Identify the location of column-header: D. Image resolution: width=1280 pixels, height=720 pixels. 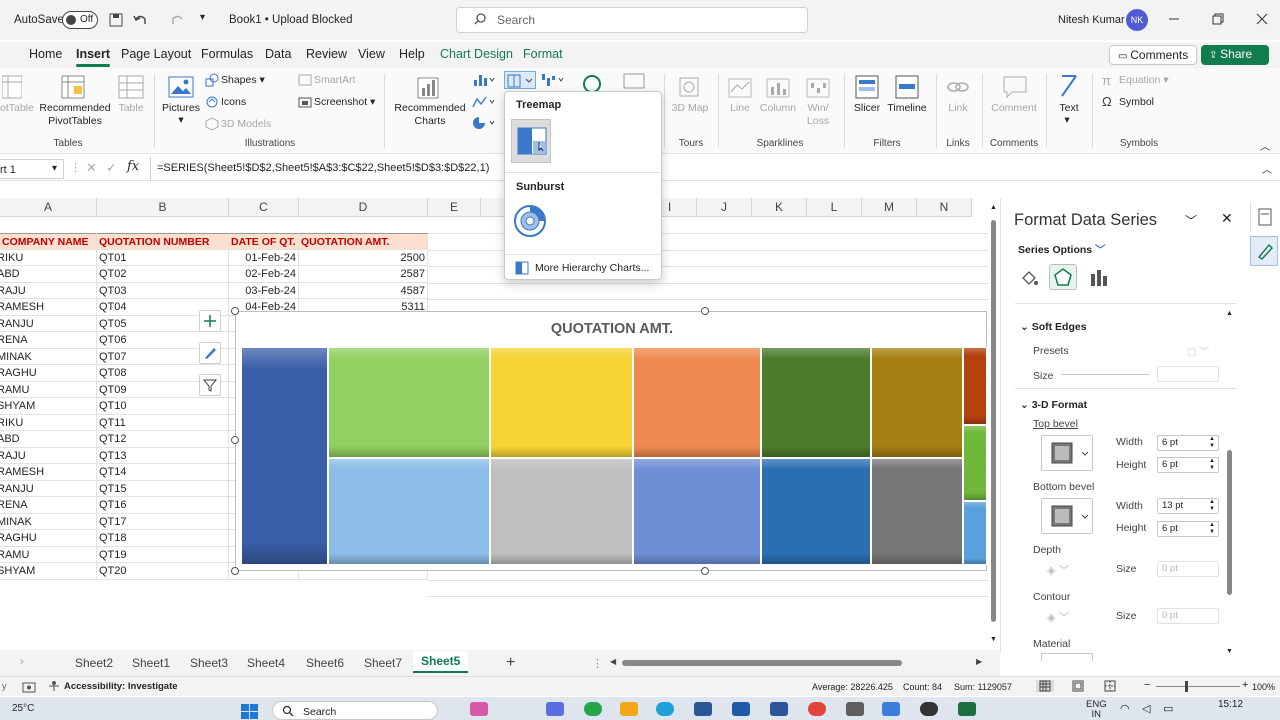
(363, 207).